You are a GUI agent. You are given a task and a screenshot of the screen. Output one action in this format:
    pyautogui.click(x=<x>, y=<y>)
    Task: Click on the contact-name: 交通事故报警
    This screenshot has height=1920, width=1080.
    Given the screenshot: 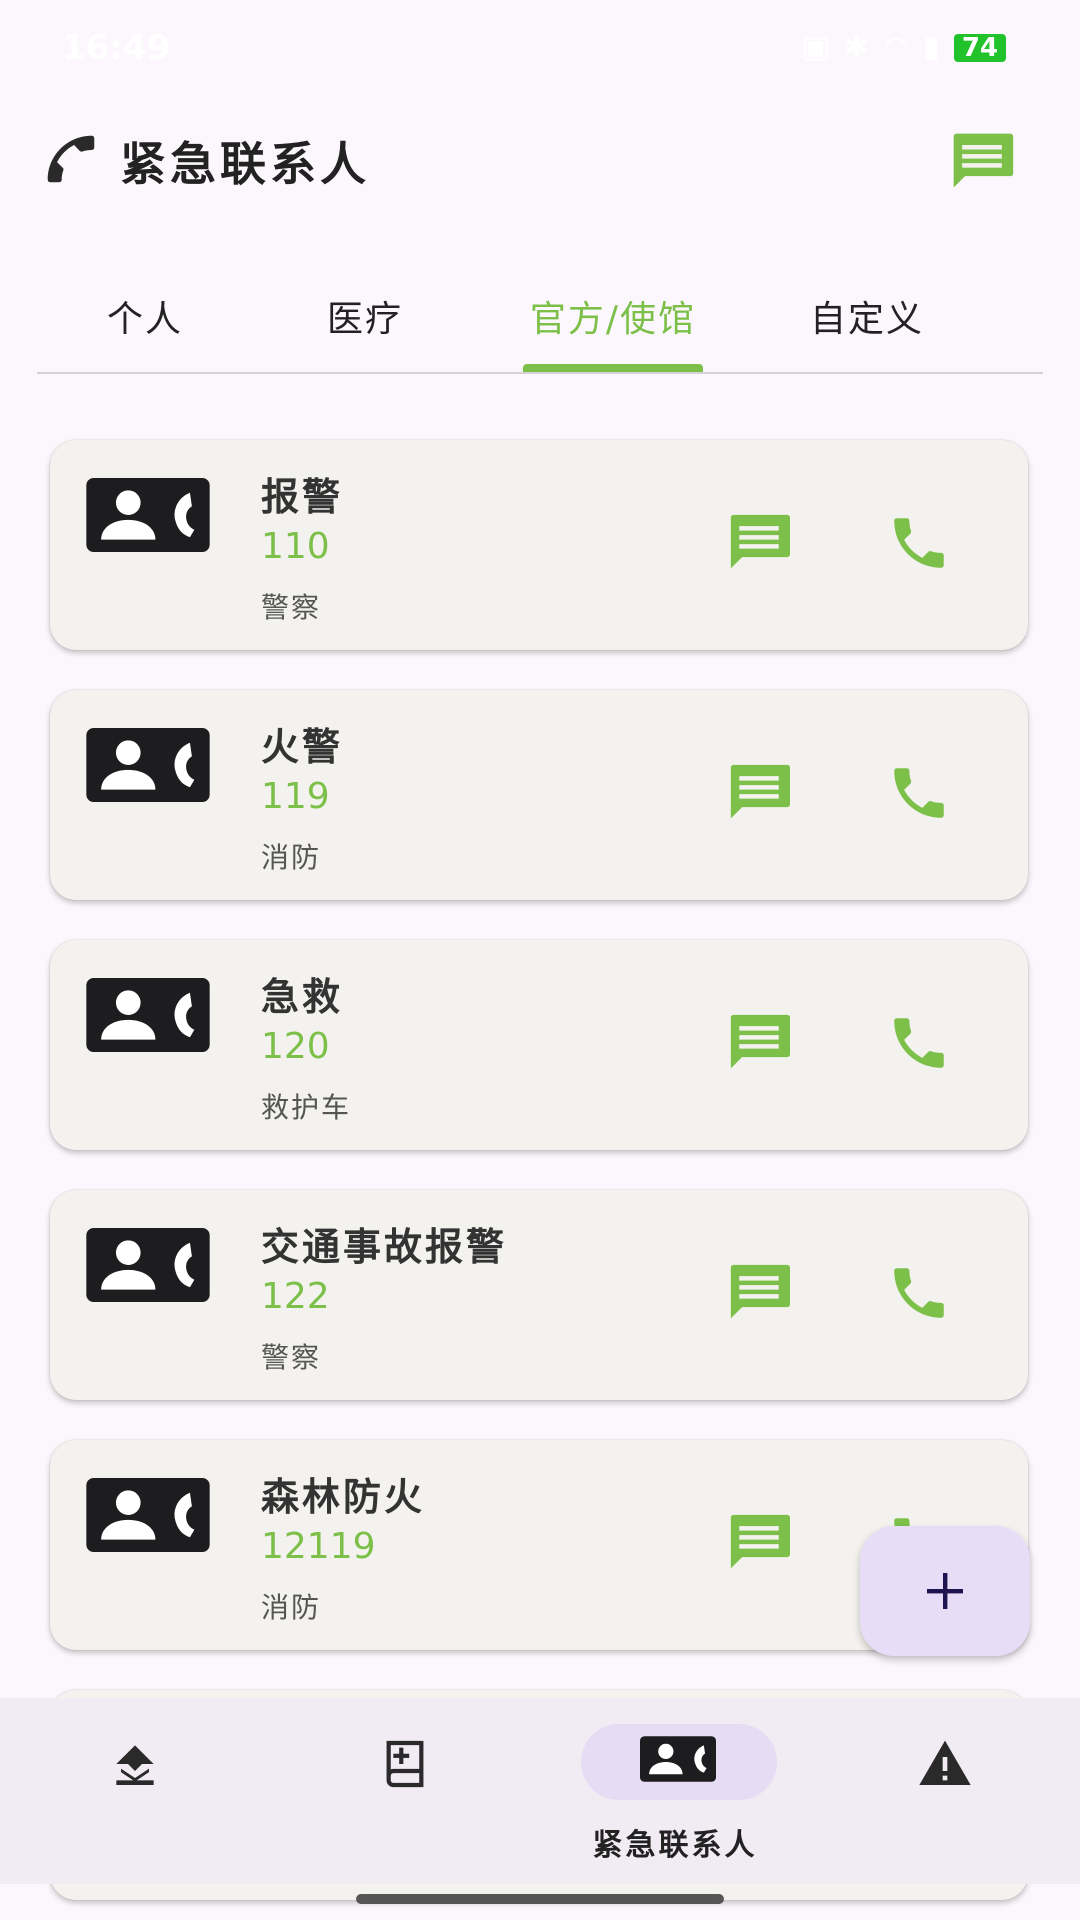 What is the action you would take?
    pyautogui.click(x=384, y=1247)
    